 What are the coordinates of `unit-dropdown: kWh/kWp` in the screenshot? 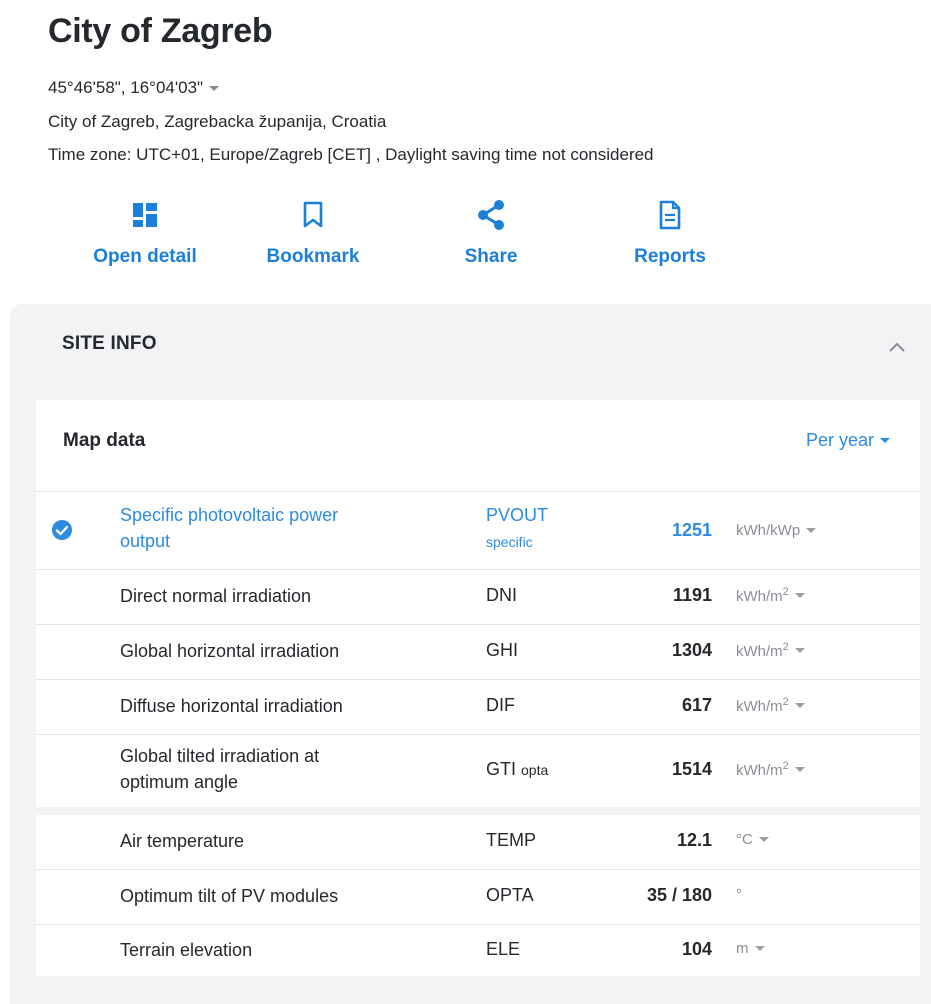 It's located at (776, 530).